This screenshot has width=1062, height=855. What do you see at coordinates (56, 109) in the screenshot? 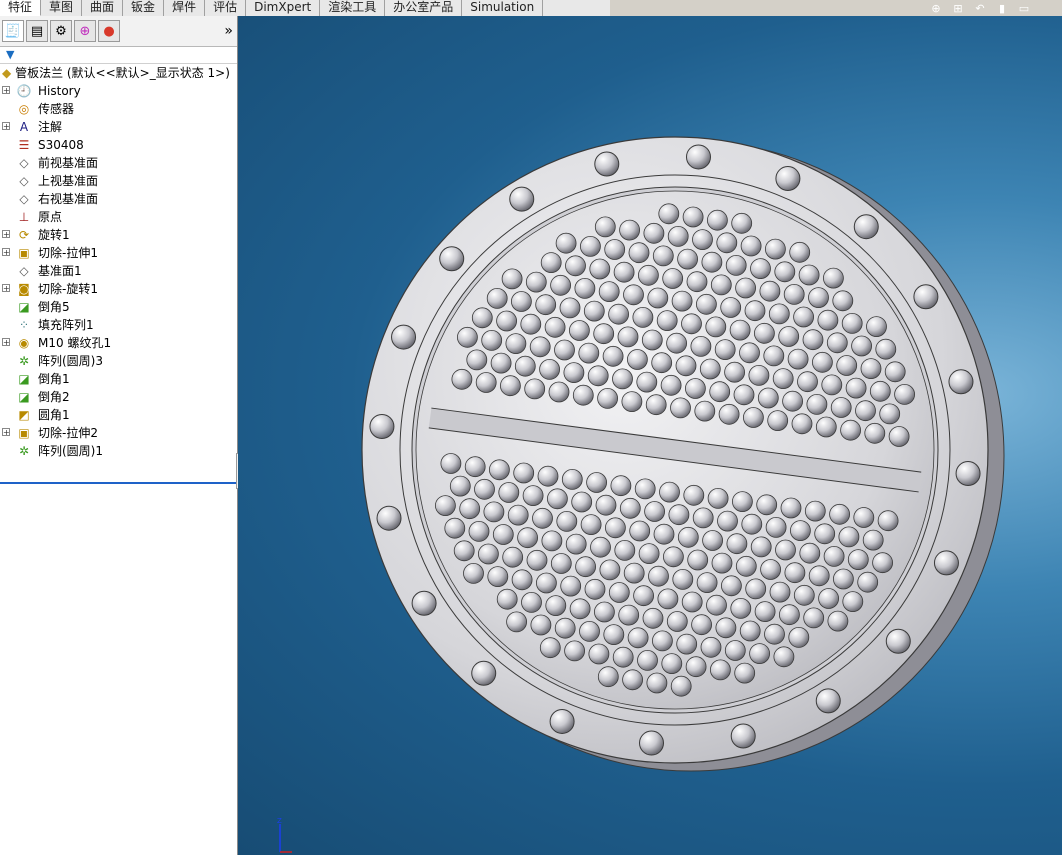
I see `tree-item-label: 传感器` at bounding box center [56, 109].